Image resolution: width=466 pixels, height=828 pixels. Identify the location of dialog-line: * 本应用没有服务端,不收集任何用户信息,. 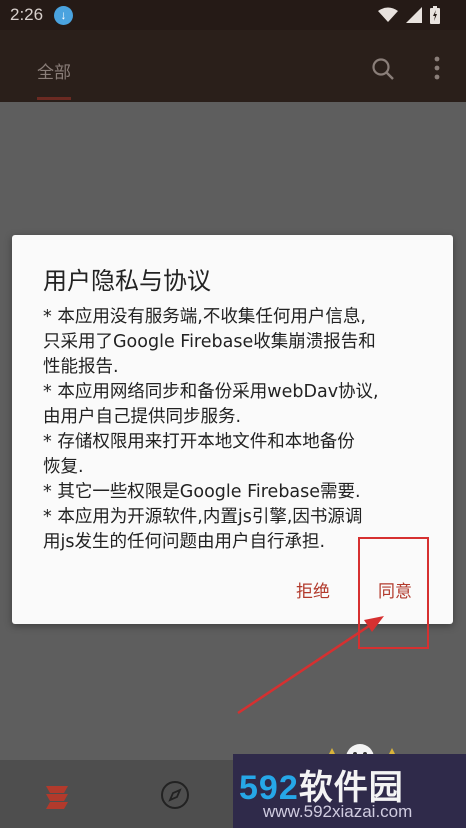
(204, 317).